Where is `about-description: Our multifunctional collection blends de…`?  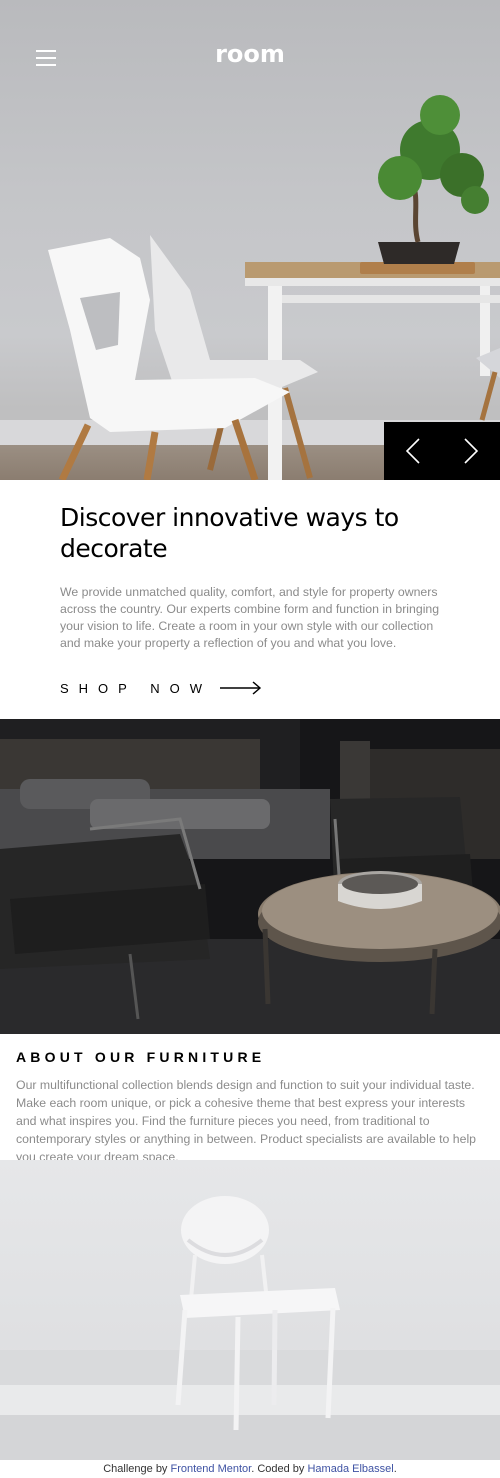 about-description: Our multifunctional collection blends de… is located at coordinates (246, 1121).